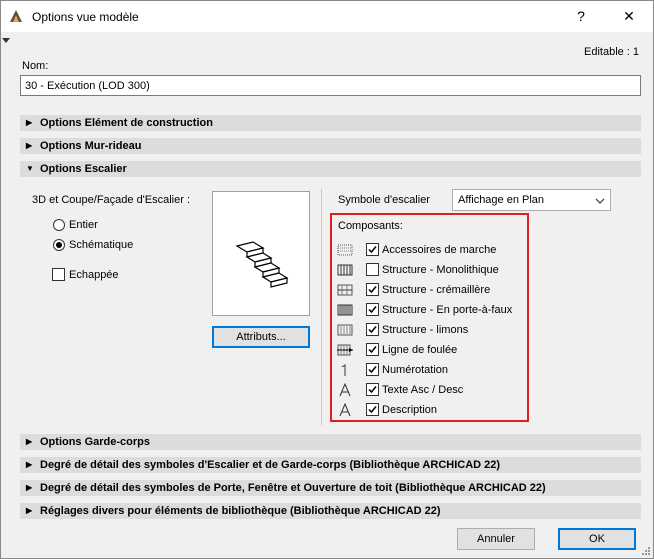  What do you see at coordinates (59, 225) in the screenshot?
I see `radio-entier` at bounding box center [59, 225].